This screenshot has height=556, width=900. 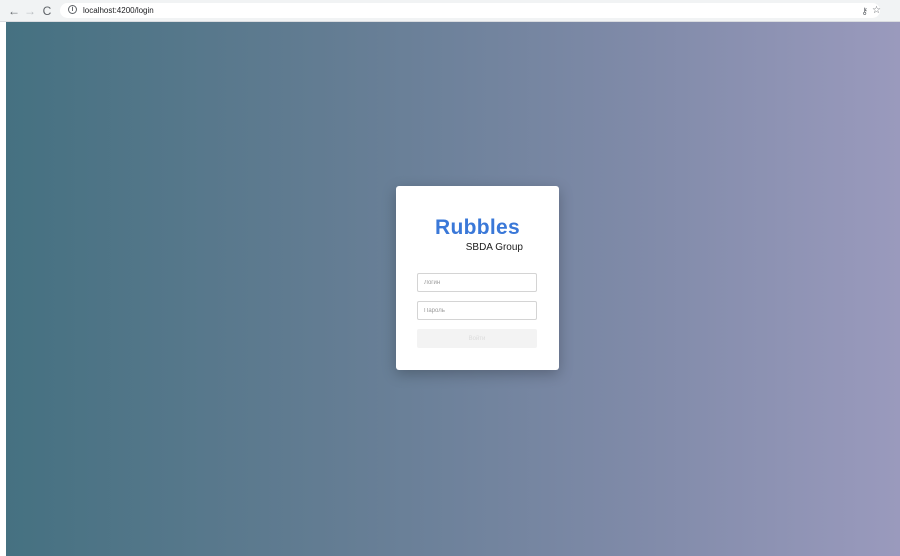 I want to click on address-bar: i localhost:4200/login ⚷ ☆, so click(x=470, y=10).